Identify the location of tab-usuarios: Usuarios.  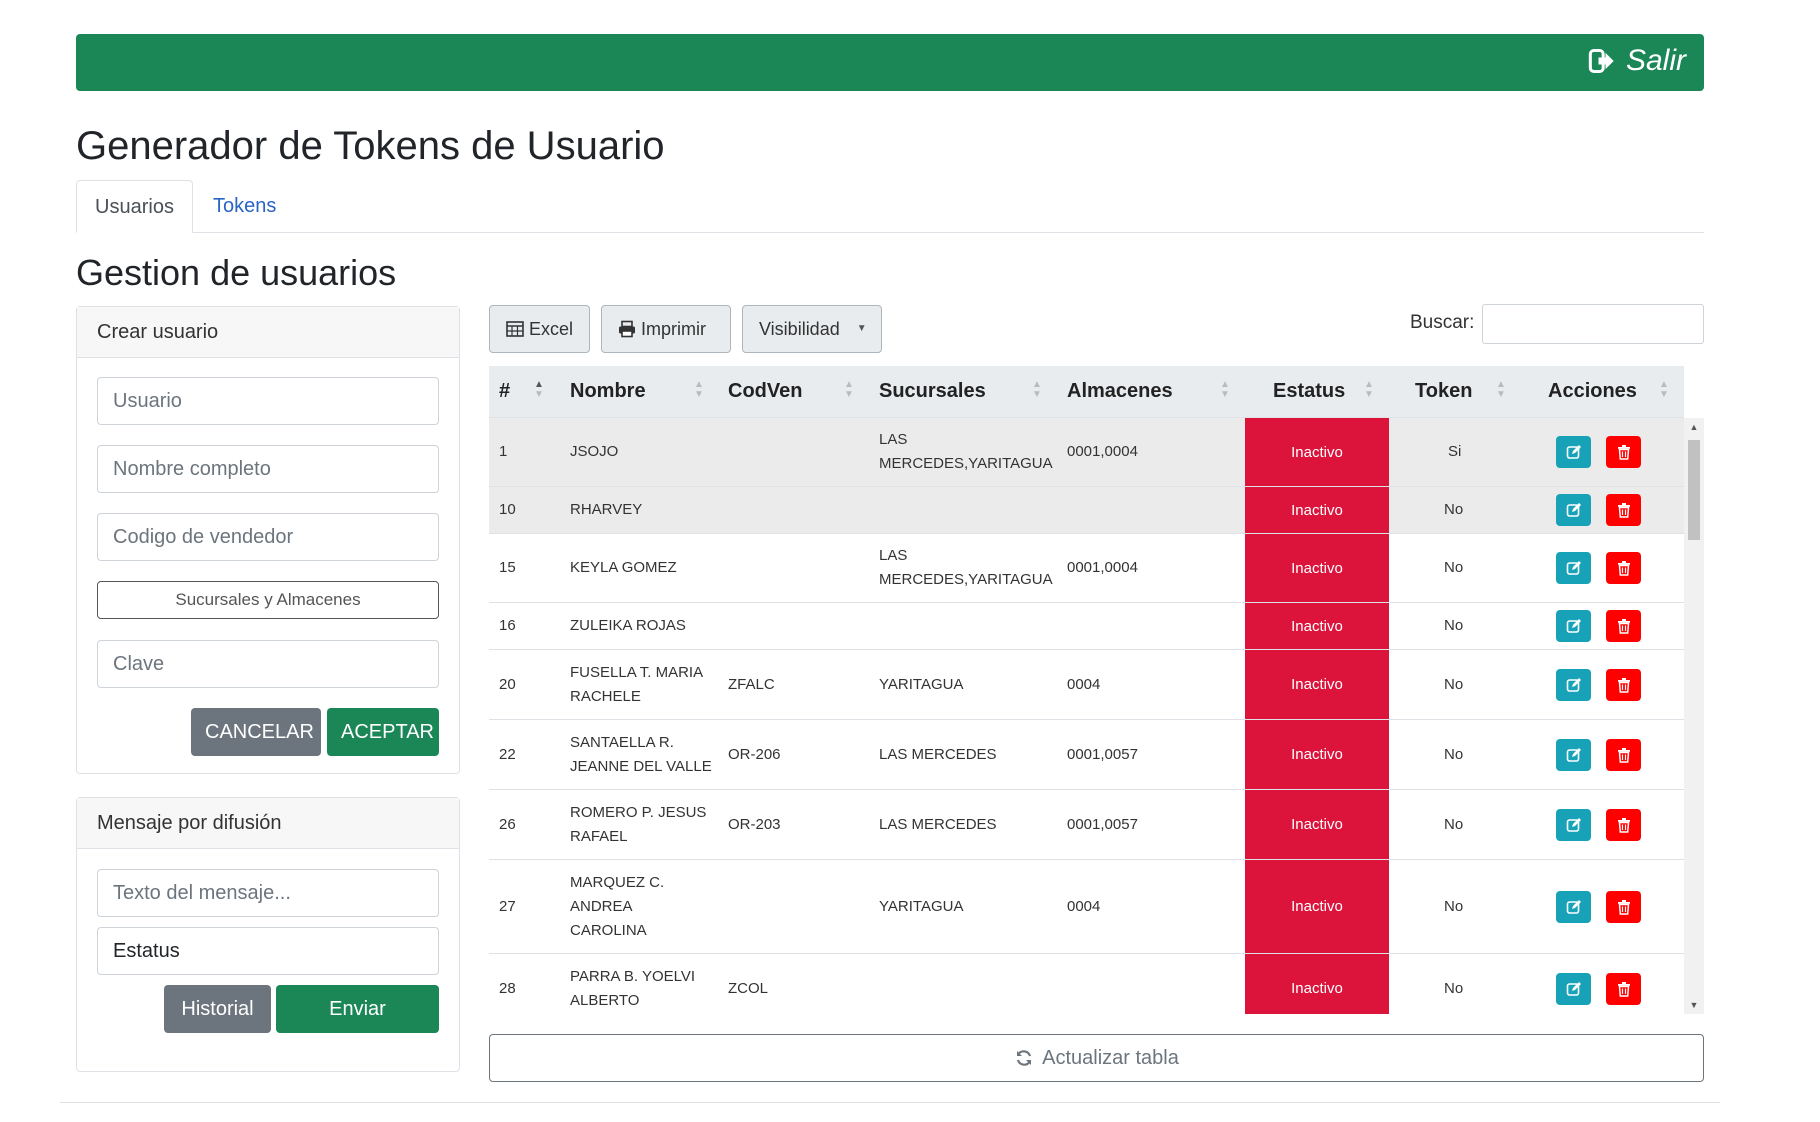
(134, 206).